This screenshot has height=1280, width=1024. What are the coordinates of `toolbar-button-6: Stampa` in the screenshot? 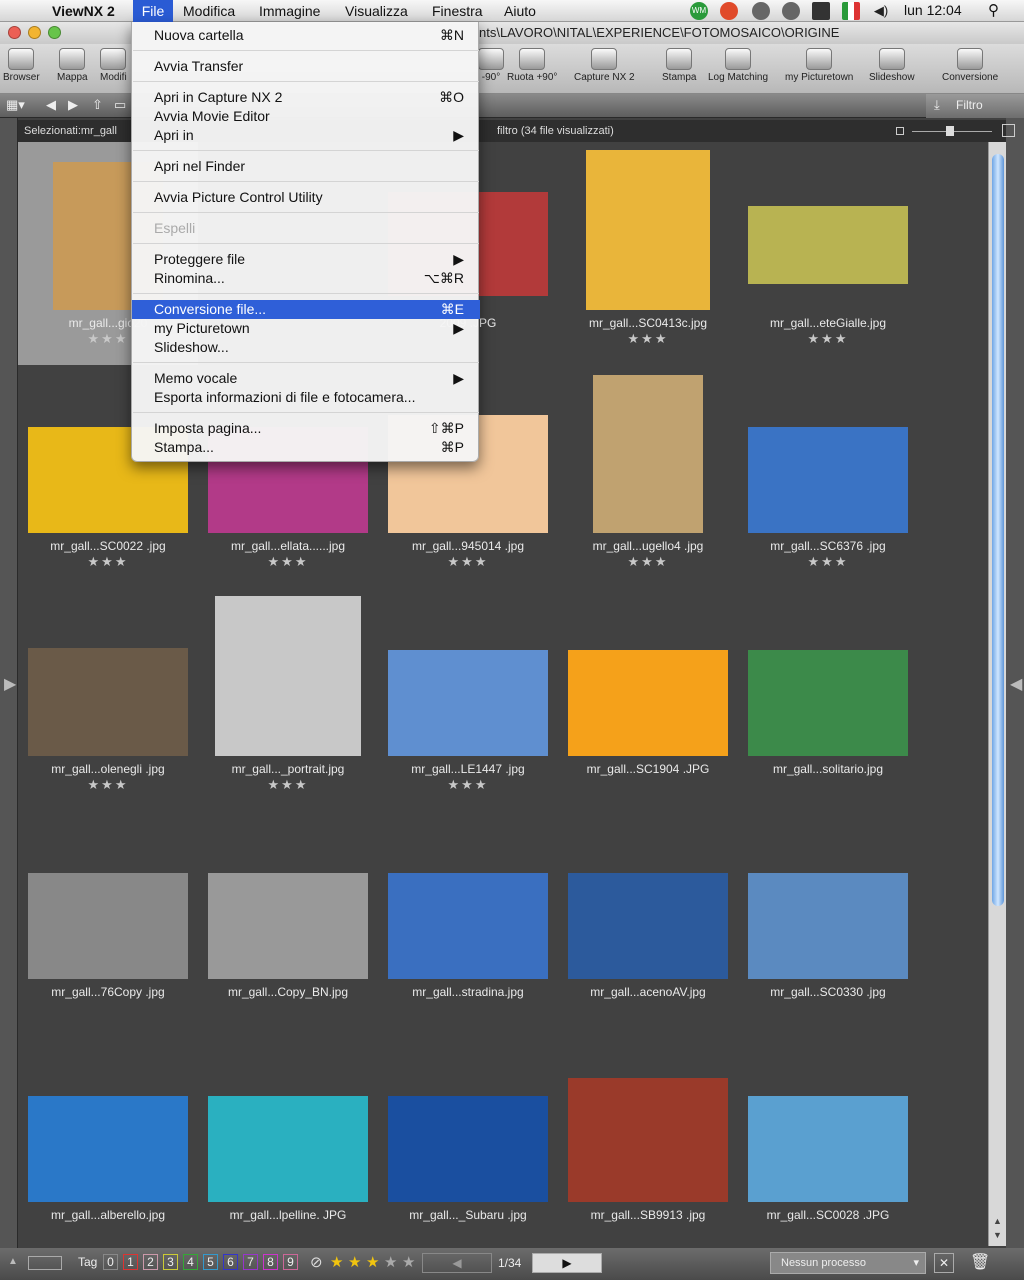 It's located at (679, 65).